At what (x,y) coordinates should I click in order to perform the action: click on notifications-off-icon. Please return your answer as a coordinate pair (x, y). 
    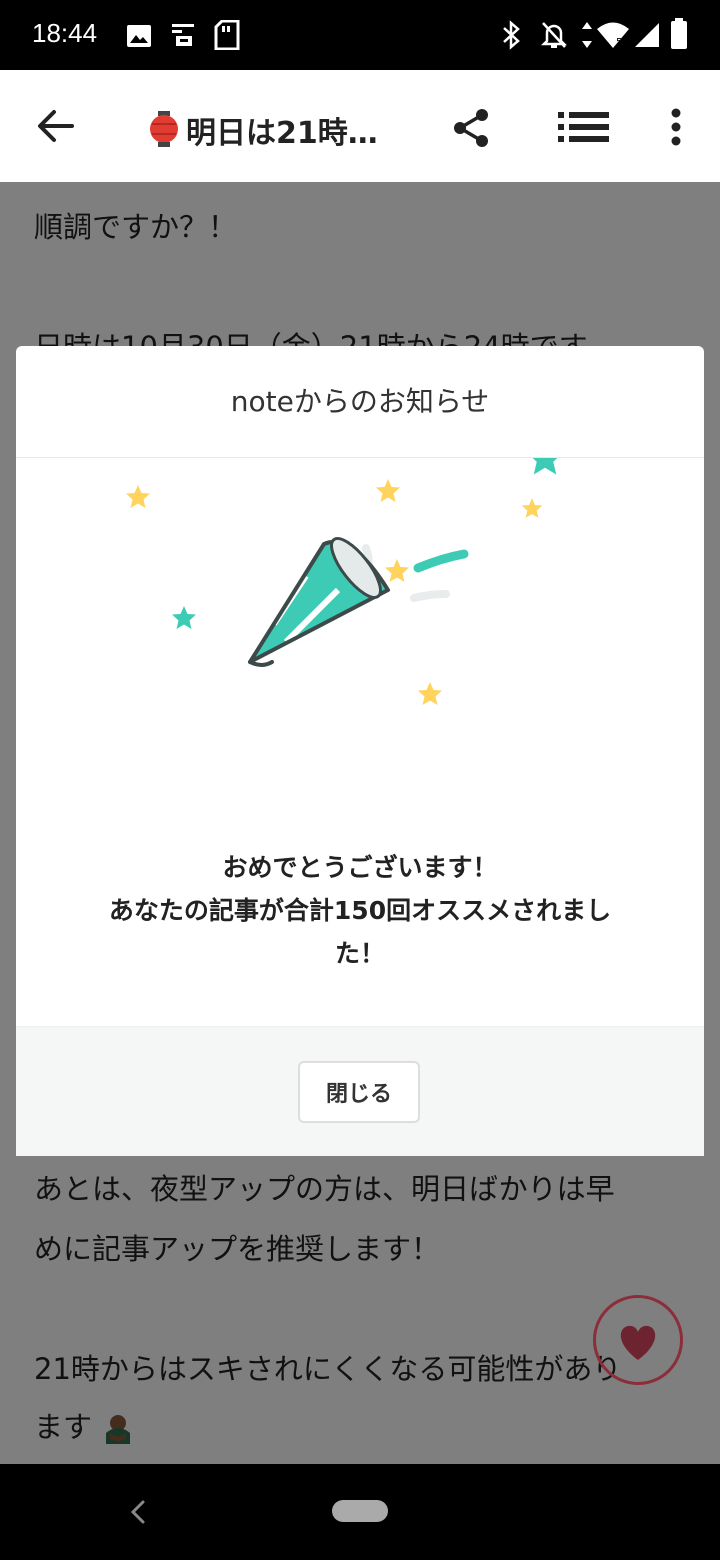
    Looking at the image, I should click on (554, 35).